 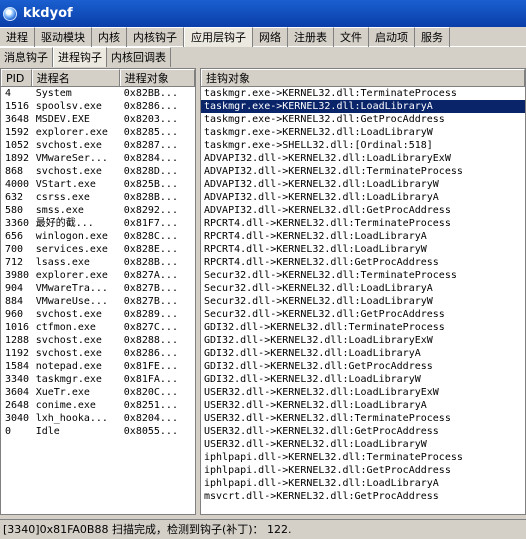 I want to click on hook-row: USER32.dll->KERNEL32.dll:LoadLibraryExW, so click(x=363, y=392).